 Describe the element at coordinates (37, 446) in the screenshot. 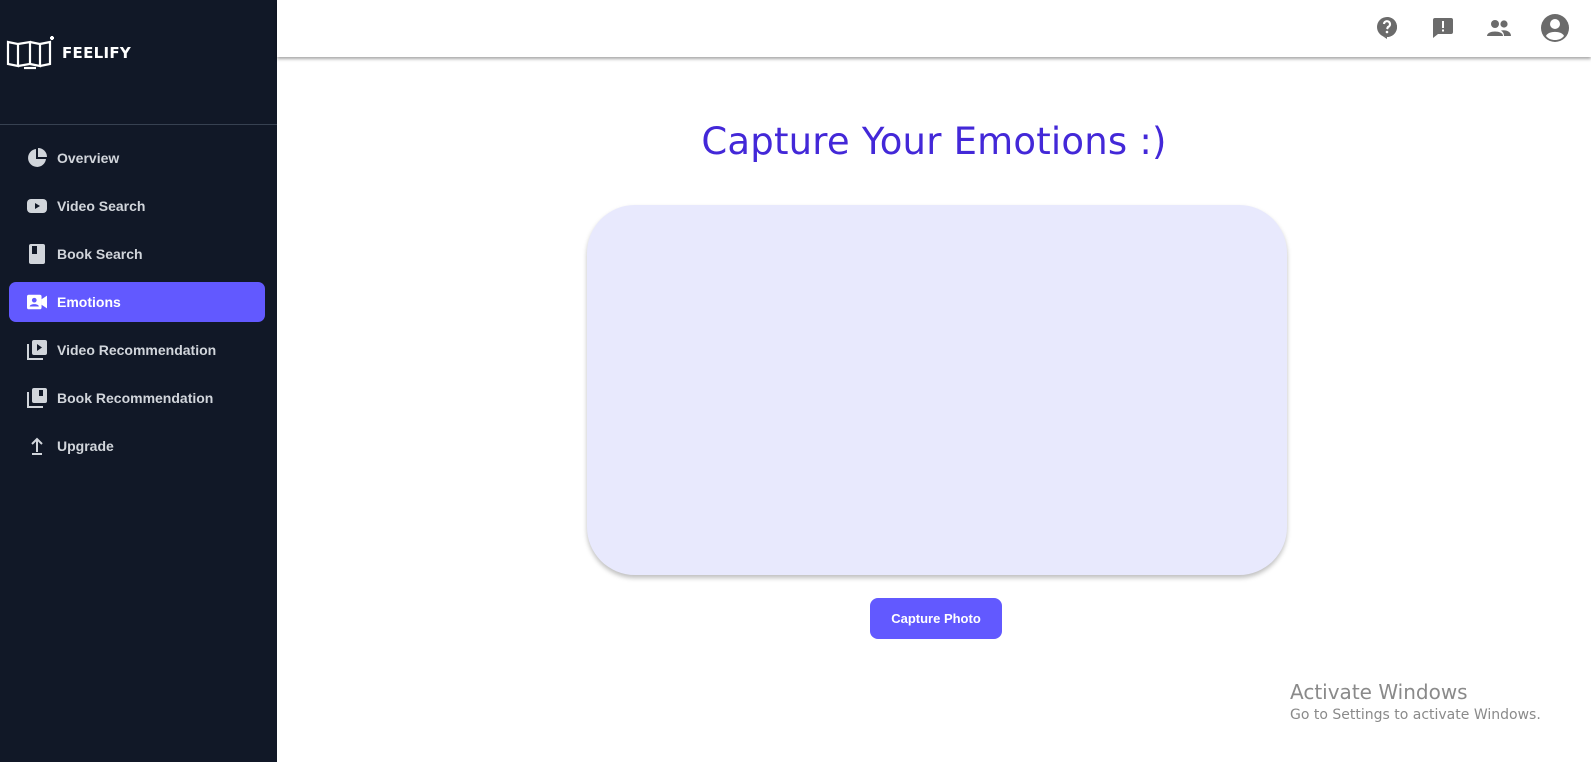

I see `upload-arrow-icon` at that location.